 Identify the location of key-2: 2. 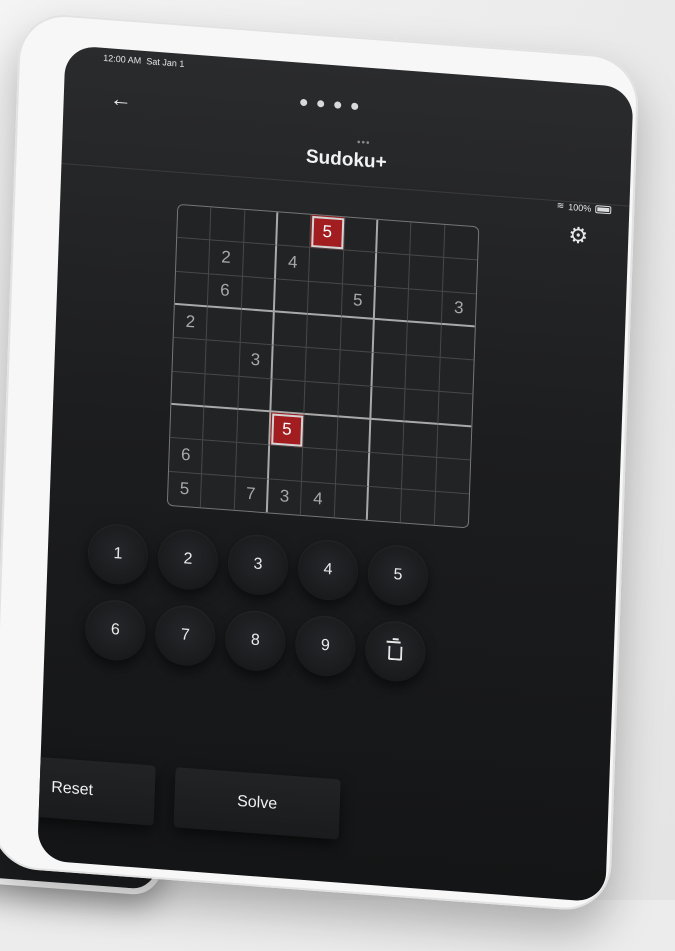
(188, 559).